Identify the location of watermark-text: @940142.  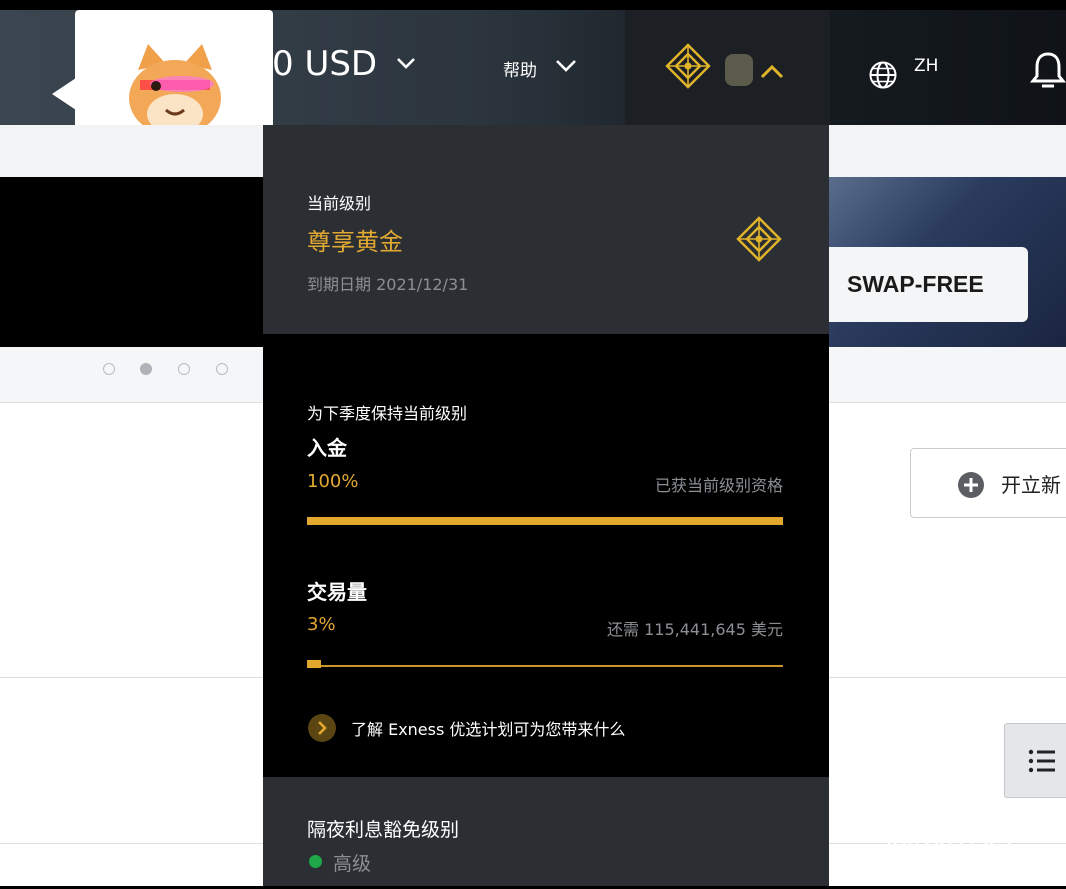
(949, 845).